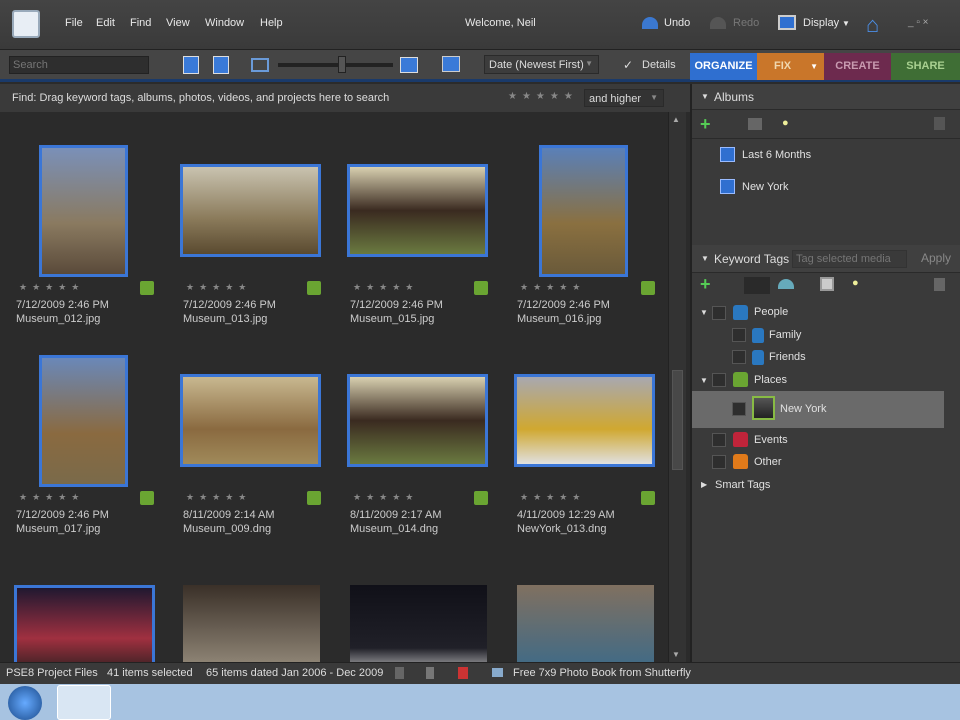  What do you see at coordinates (770, 380) in the screenshot?
I see `tag-places: Places` at bounding box center [770, 380].